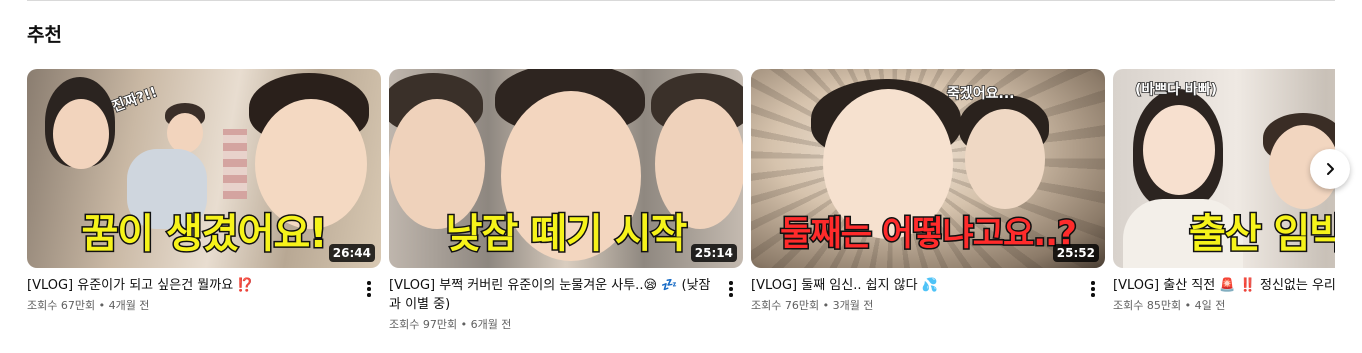 The image size is (1362, 353). What do you see at coordinates (1224, 168) in the screenshot?
I see `video-thumbnail: (바쁘다 바빠) 출산 임박` at bounding box center [1224, 168].